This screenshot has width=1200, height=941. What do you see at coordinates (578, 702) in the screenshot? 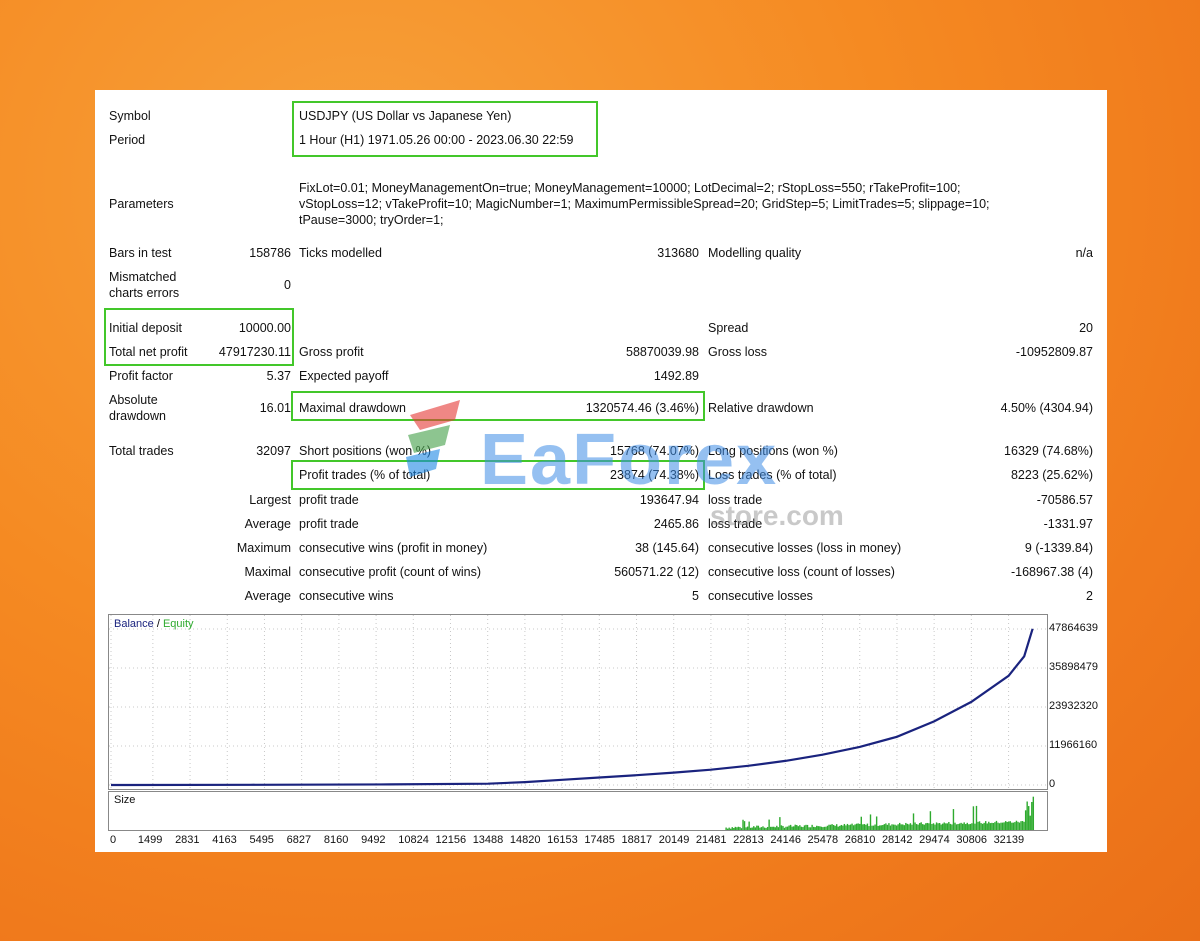
I see `chart-plot` at bounding box center [578, 702].